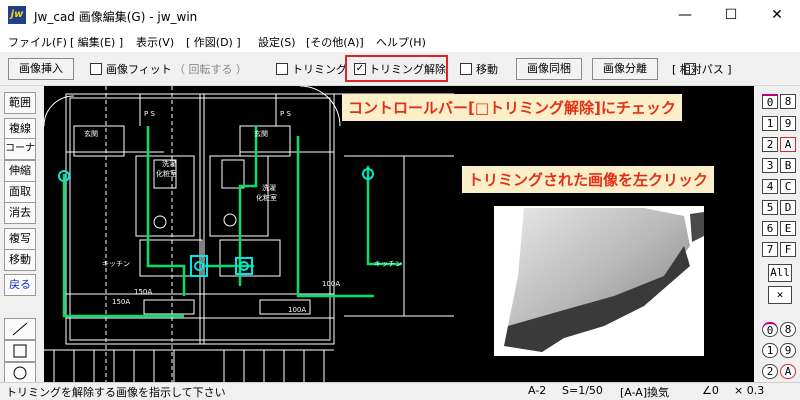  What do you see at coordinates (770, 165) in the screenshot?
I see `layer-3-button: 3` at bounding box center [770, 165].